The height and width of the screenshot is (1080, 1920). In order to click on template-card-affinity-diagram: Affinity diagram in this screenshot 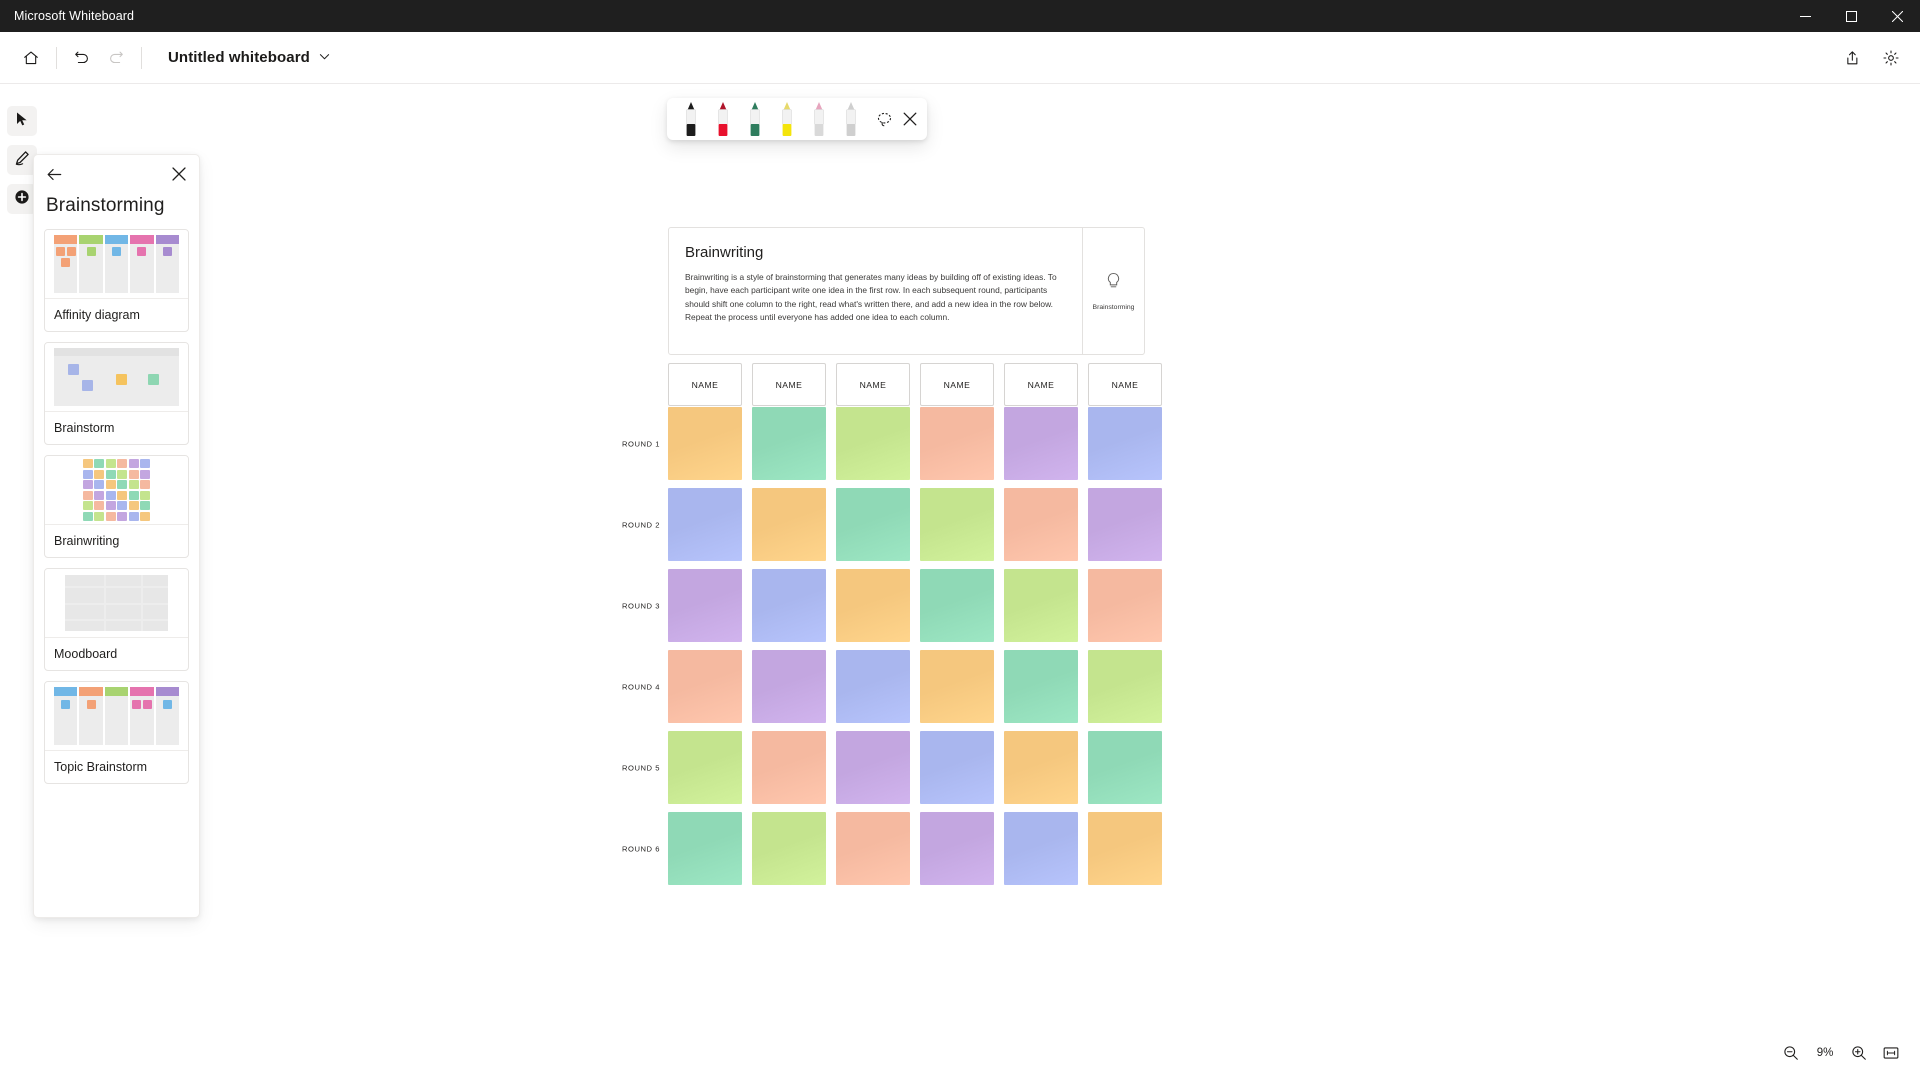, I will do `click(116, 280)`.